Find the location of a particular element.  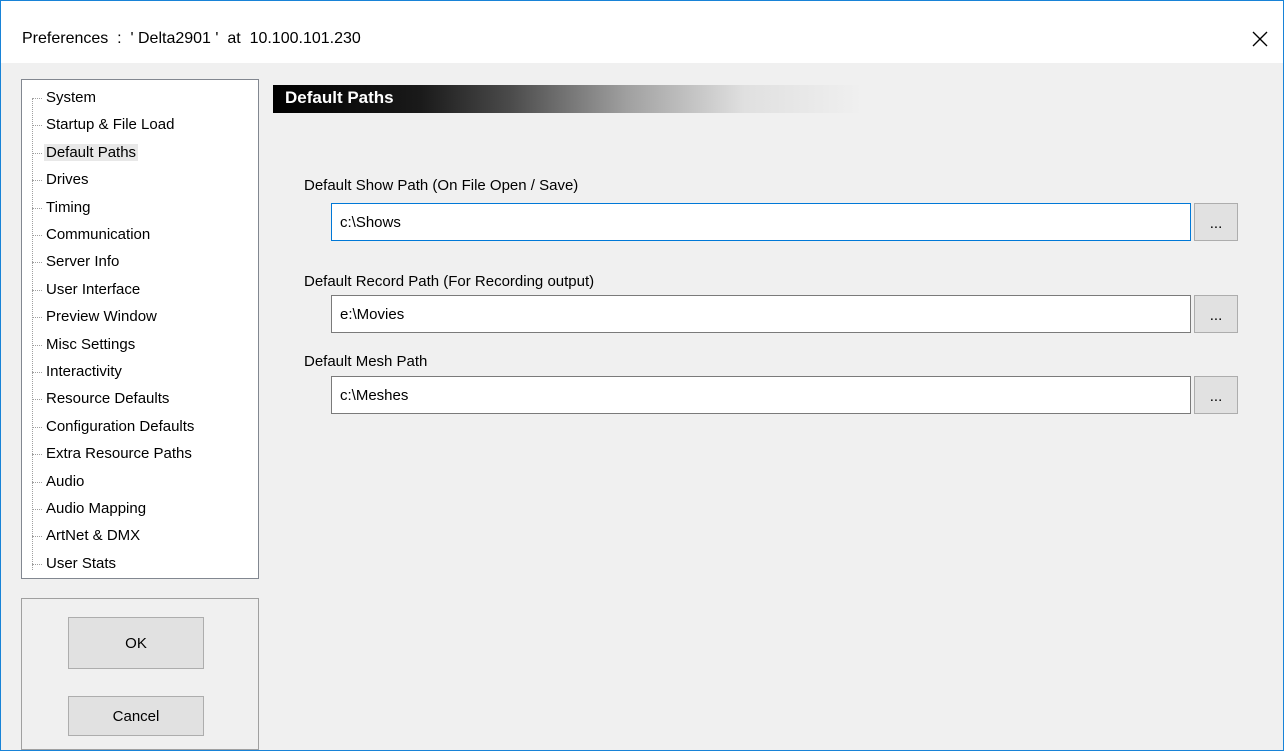

cancel-button: Cancel is located at coordinates (136, 716).